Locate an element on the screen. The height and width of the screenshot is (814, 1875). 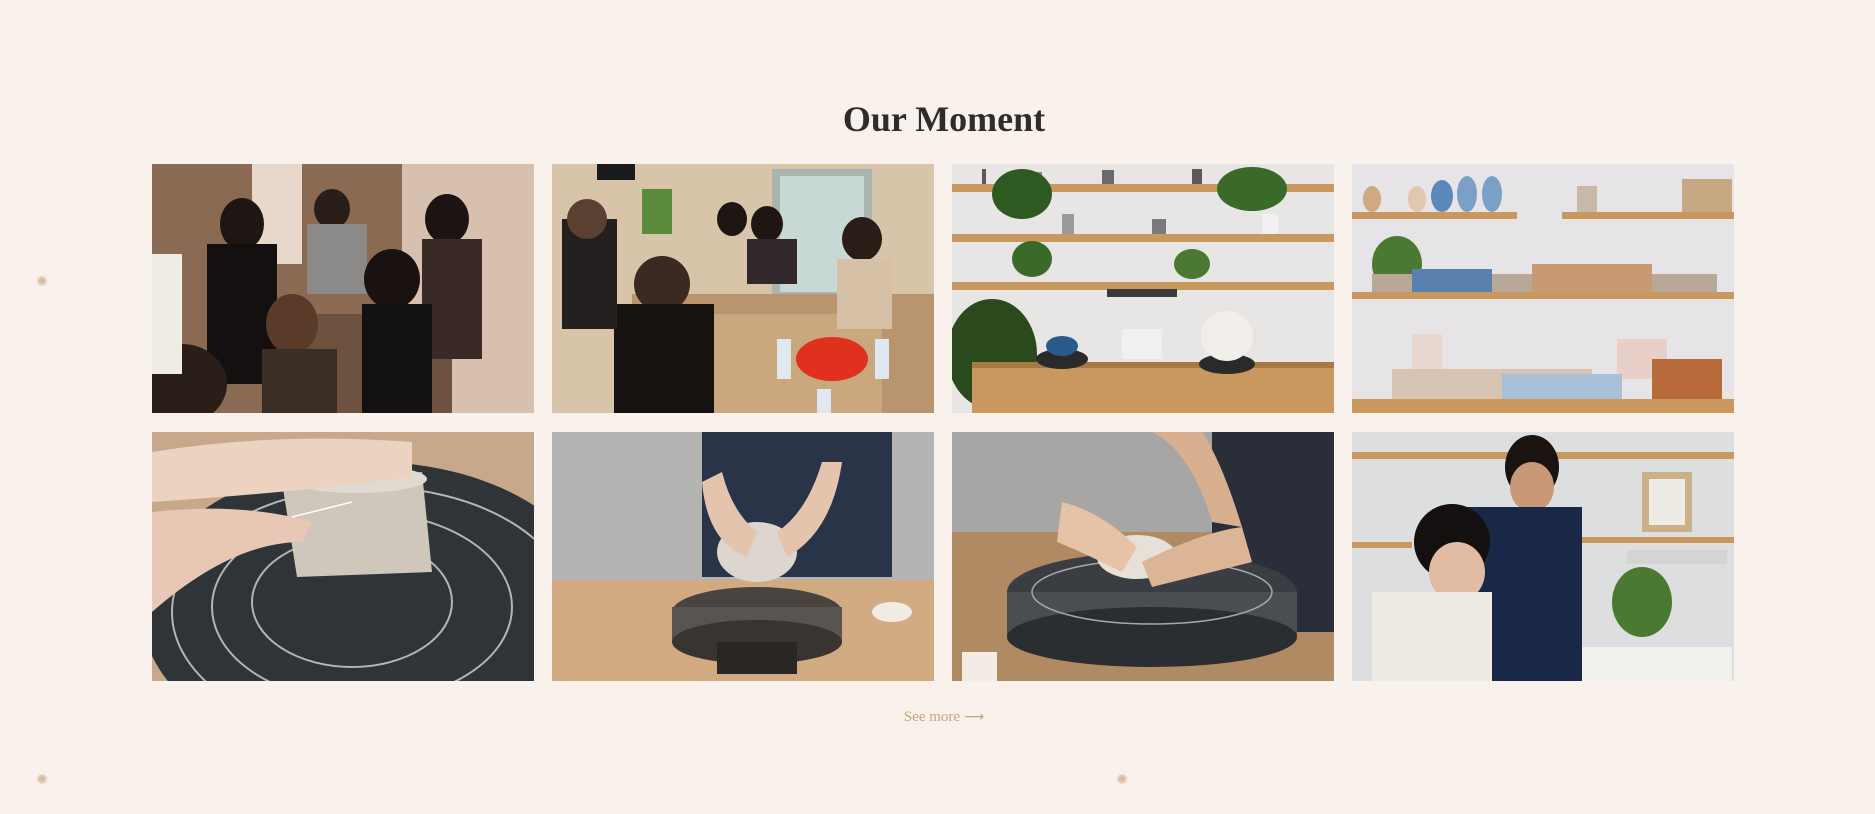
ceramics-display-image is located at coordinates (1543, 288).